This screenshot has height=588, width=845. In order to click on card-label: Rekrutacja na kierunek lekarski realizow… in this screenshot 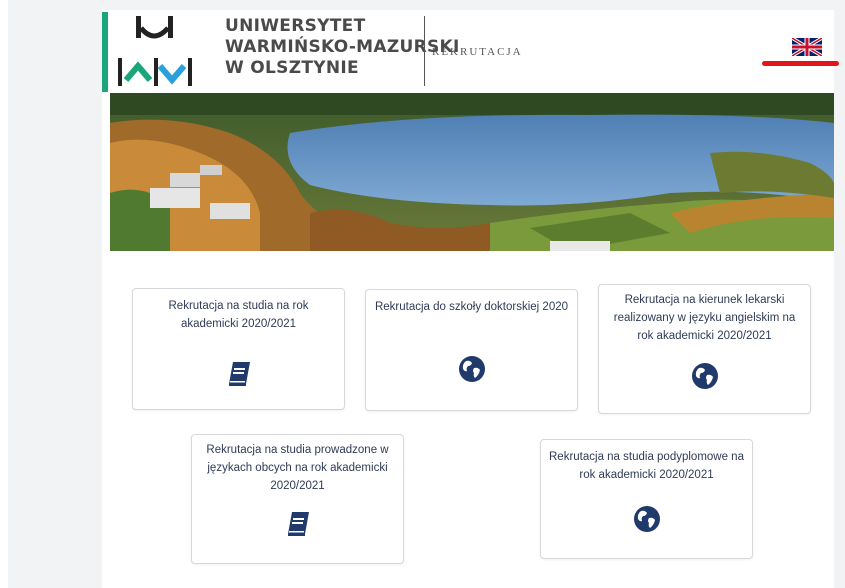, I will do `click(704, 318)`.